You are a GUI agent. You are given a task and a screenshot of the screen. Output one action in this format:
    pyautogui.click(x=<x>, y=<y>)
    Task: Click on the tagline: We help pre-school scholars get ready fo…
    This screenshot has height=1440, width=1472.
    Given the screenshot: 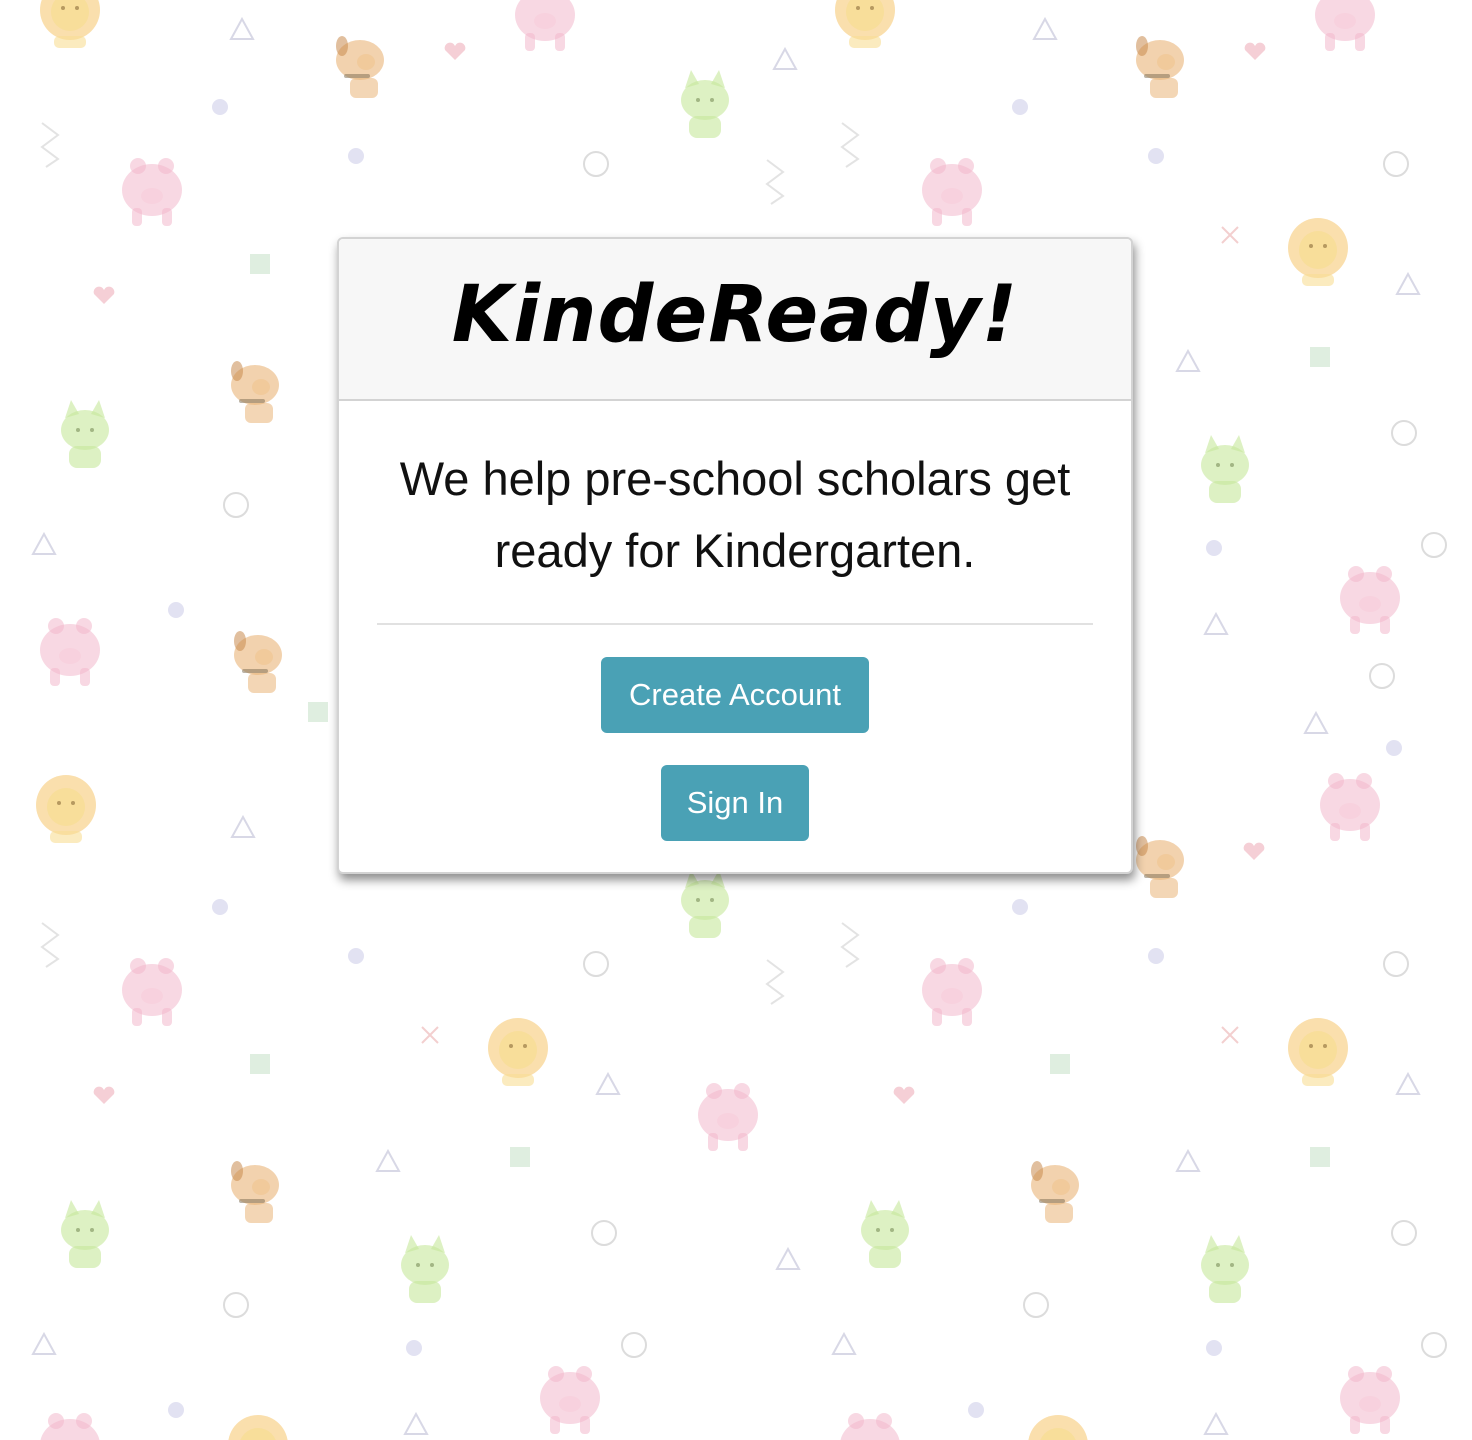 What is the action you would take?
    pyautogui.click(x=735, y=514)
    